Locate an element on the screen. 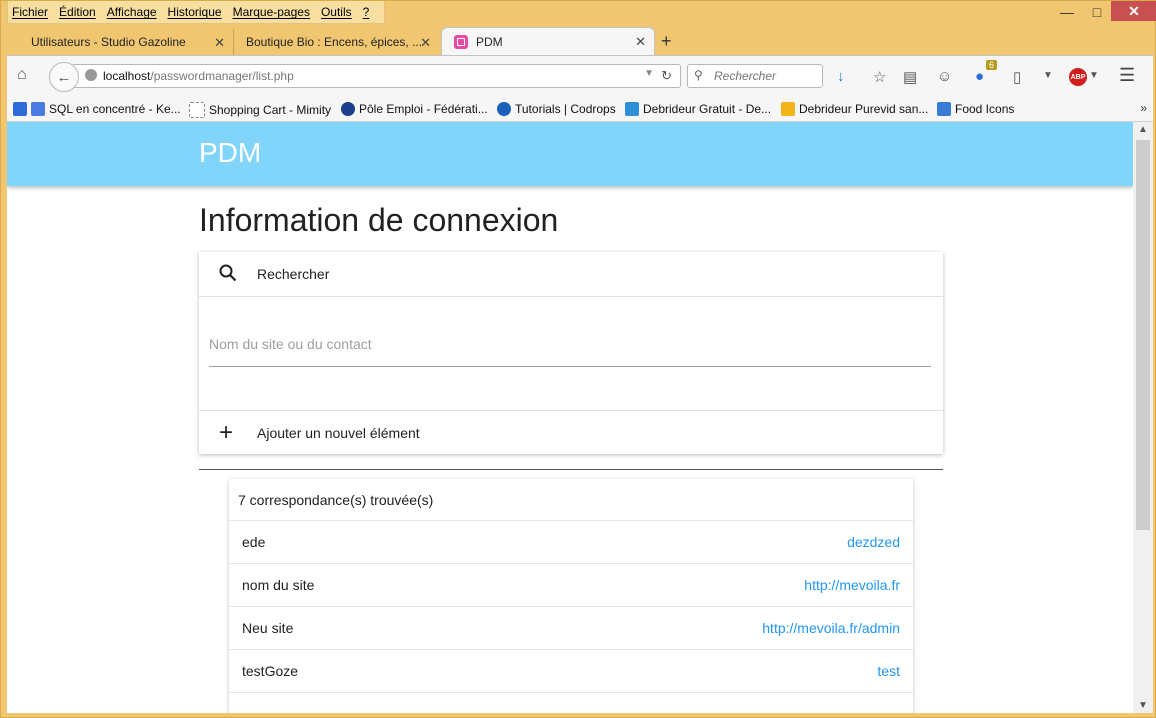 The image size is (1156, 718). reading-list-icon: ▤ is located at coordinates (910, 77).